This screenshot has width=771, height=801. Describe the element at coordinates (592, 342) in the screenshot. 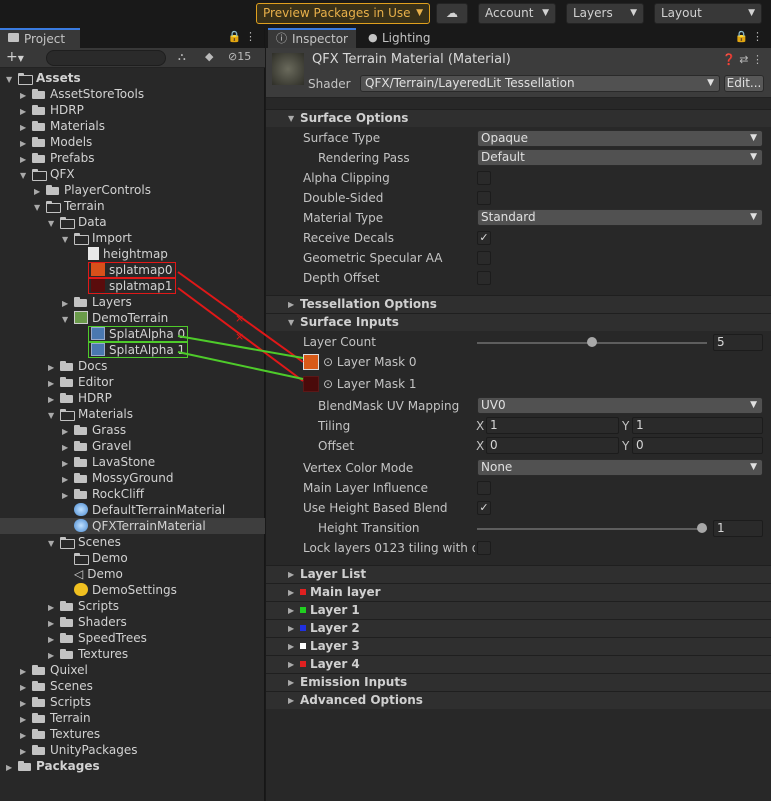

I see `layer-count-slider-handle` at that location.